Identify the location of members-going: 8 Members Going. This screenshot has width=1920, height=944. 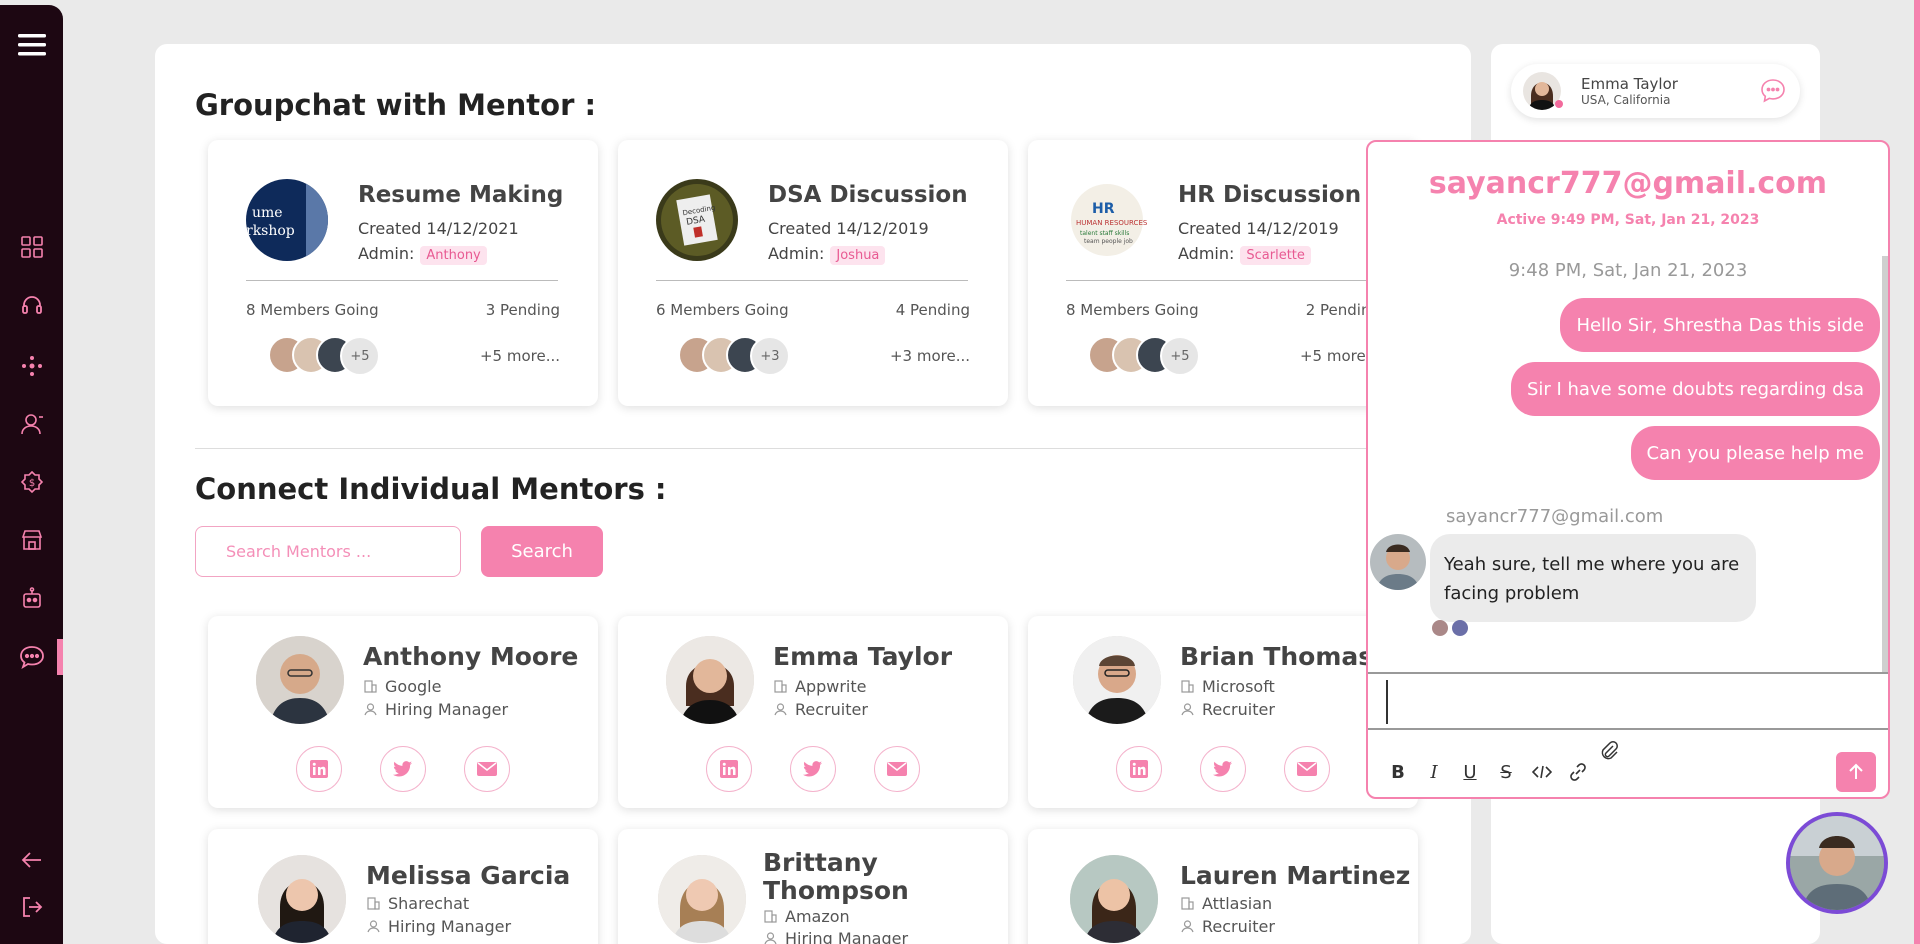
(312, 310).